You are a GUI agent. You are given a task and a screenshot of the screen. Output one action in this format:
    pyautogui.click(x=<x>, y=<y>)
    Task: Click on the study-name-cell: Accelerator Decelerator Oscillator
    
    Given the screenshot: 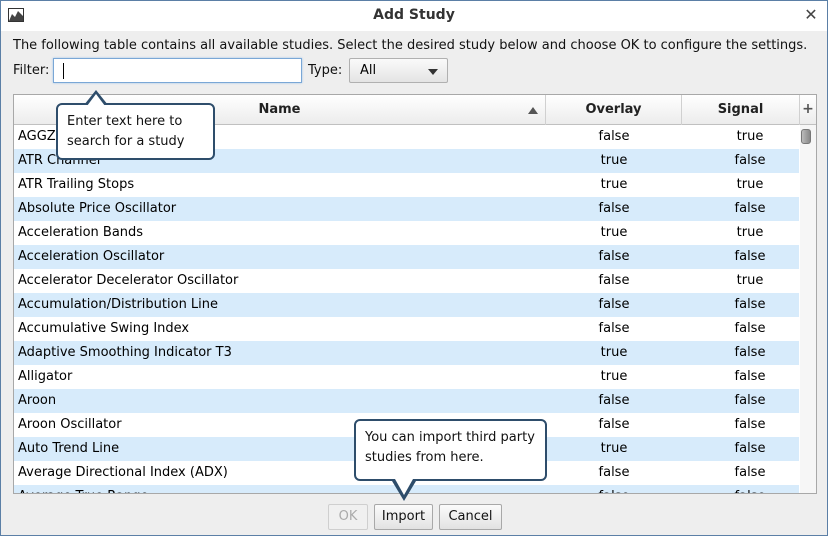 What is the action you would take?
    pyautogui.click(x=128, y=280)
    